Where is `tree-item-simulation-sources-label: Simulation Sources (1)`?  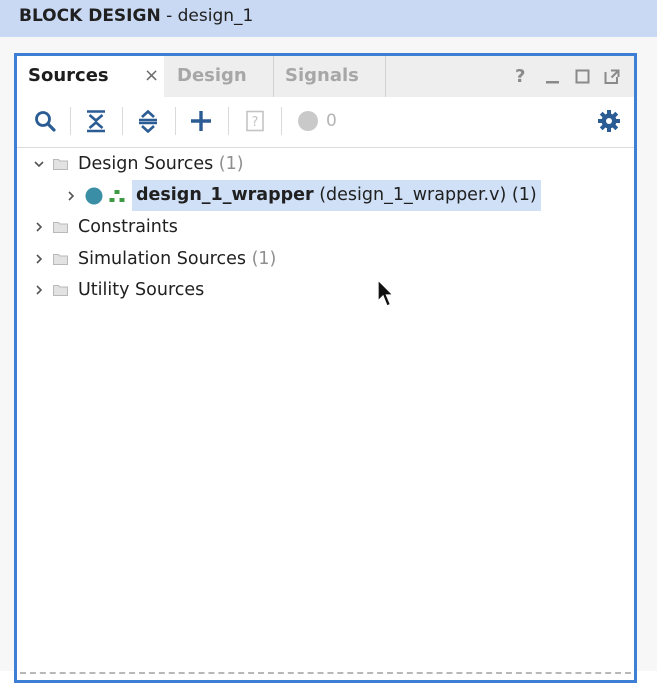
tree-item-simulation-sources-label: Simulation Sources (1) is located at coordinates (177, 259).